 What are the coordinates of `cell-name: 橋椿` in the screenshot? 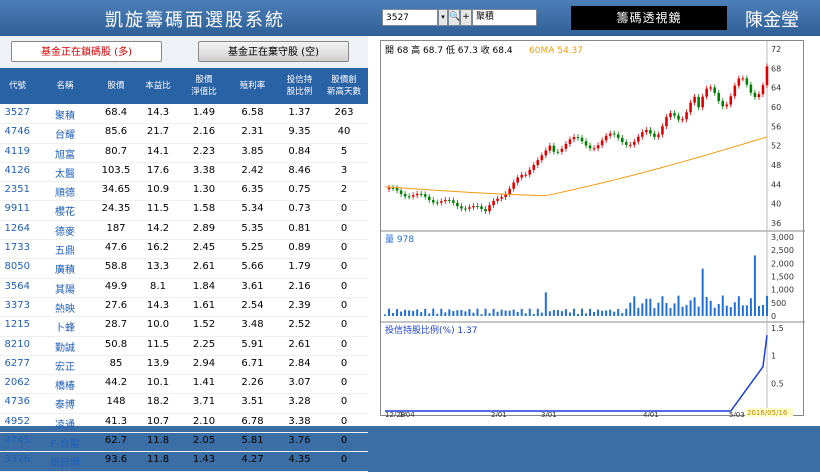 It's located at (65, 384).